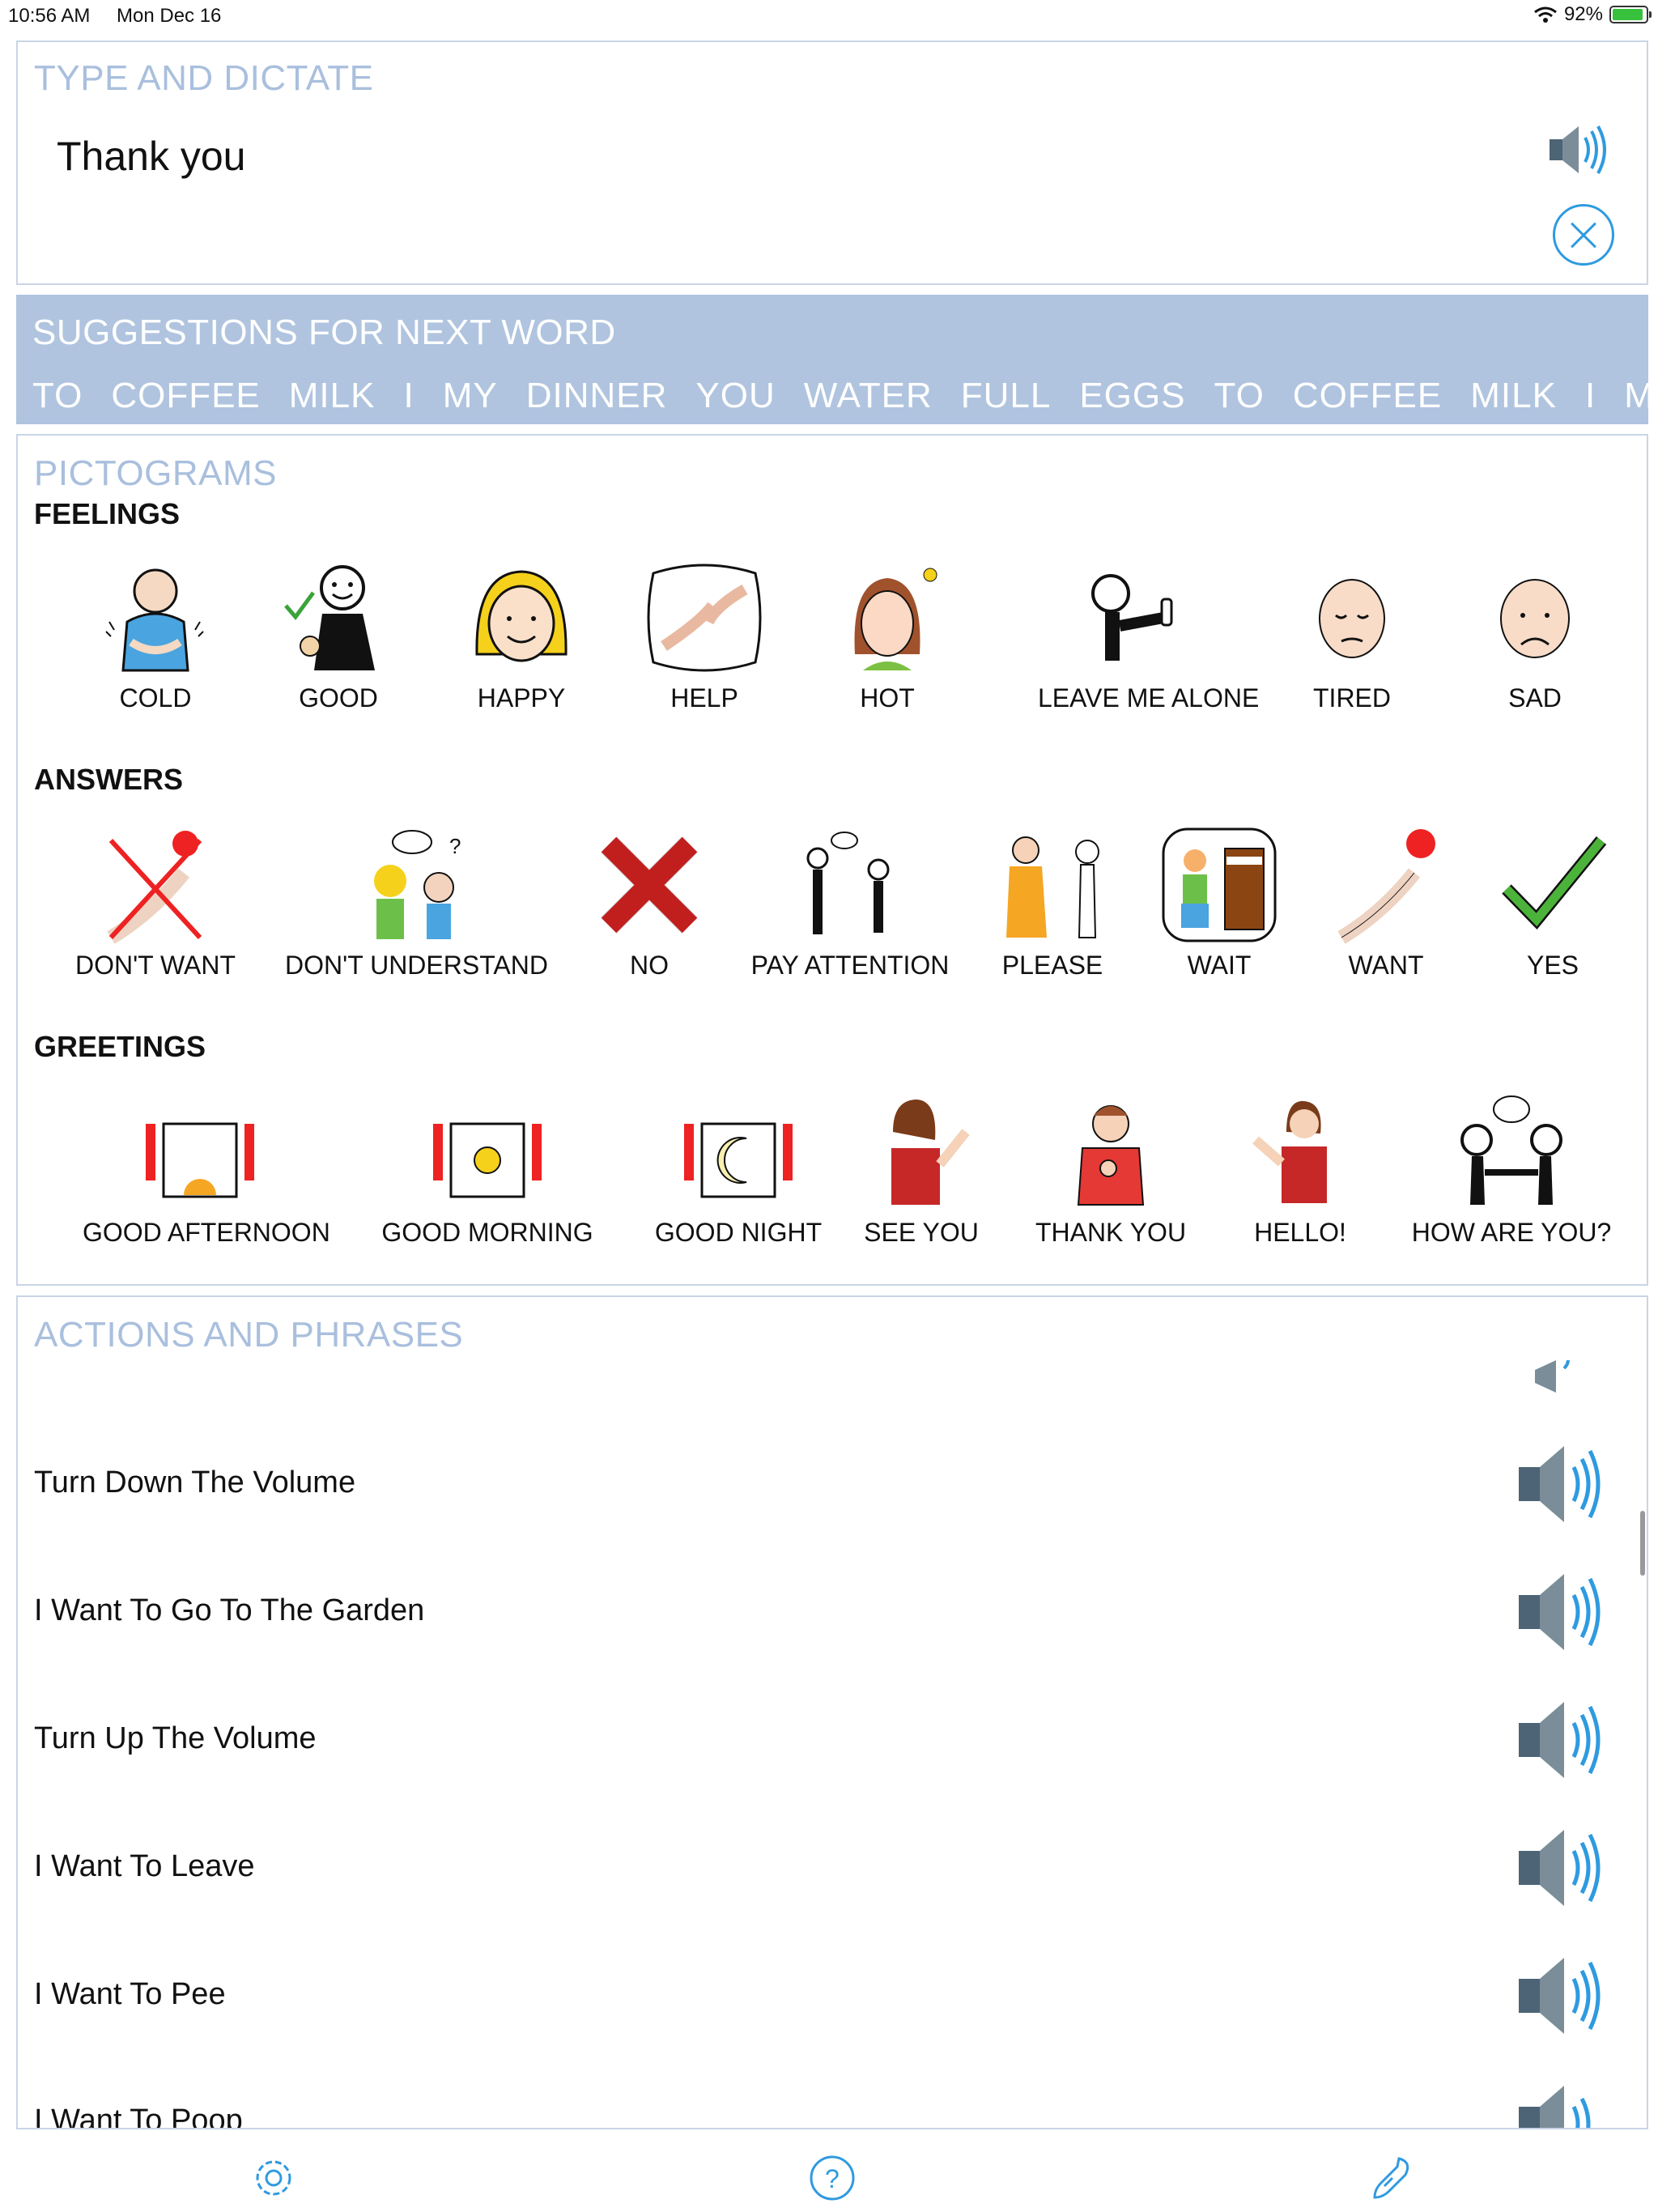 The height and width of the screenshot is (2212, 1658). Describe the element at coordinates (1219, 902) in the screenshot. I see `pictogram-wait: WAIT` at that location.